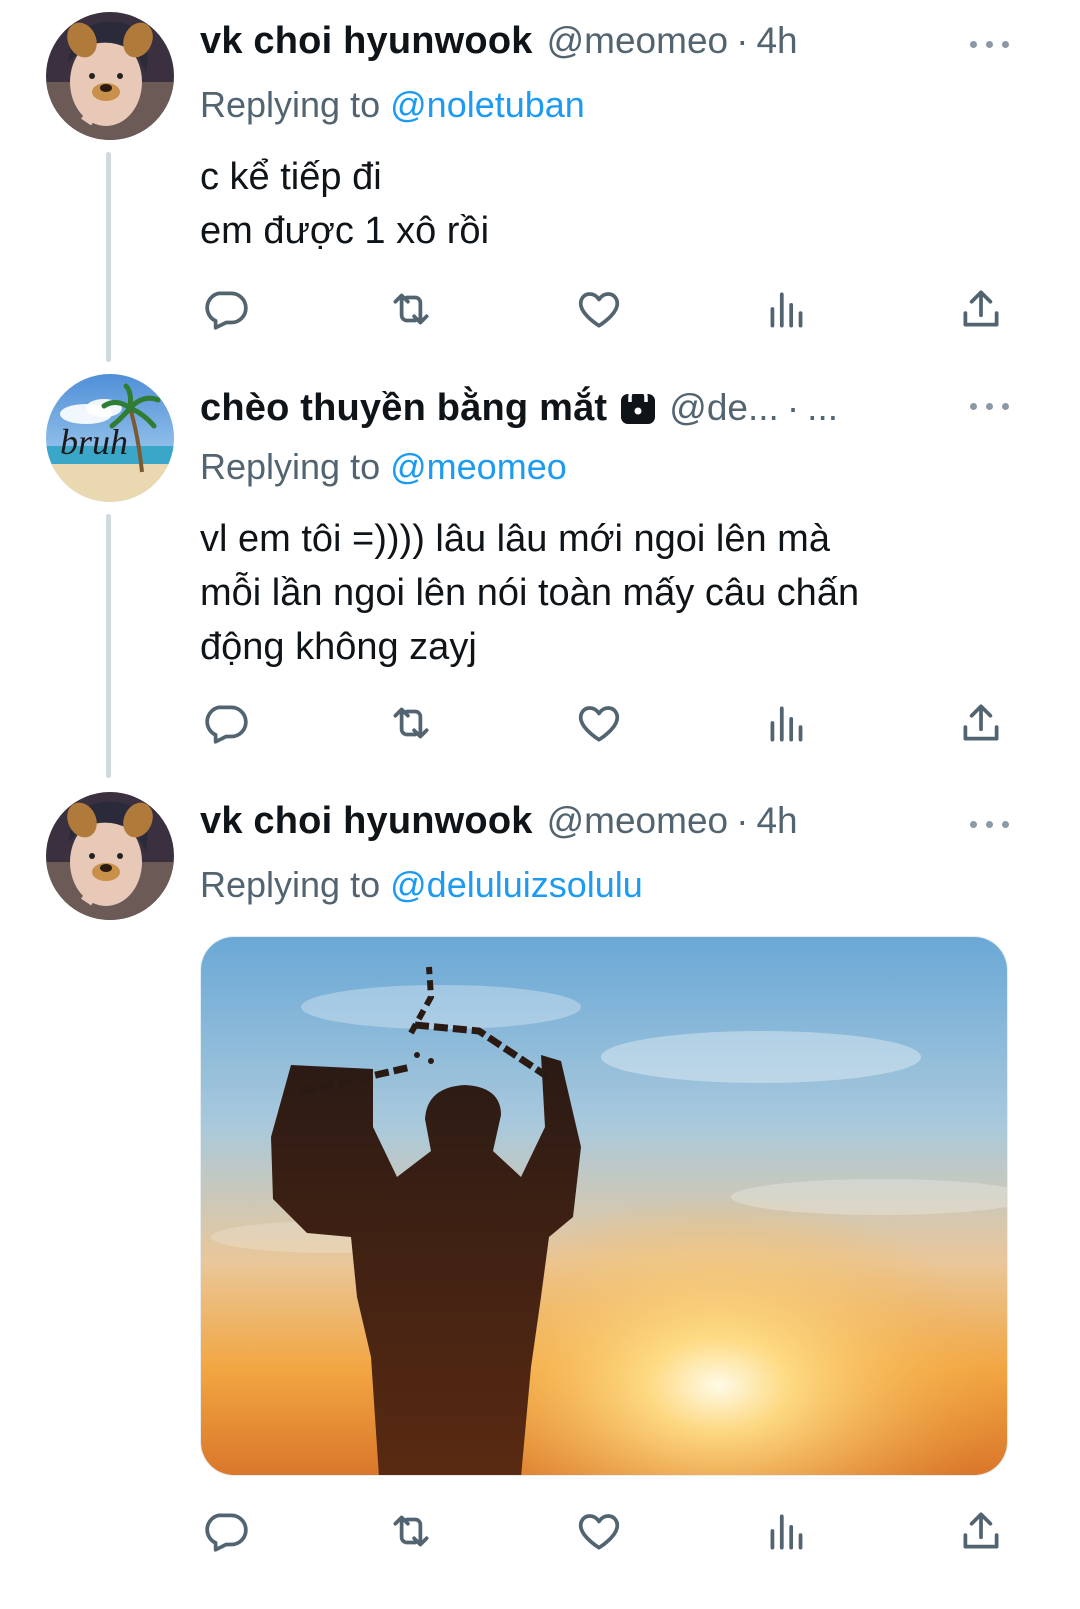  Describe the element at coordinates (487, 104) in the screenshot. I see `mention-link: @noletuban` at that location.